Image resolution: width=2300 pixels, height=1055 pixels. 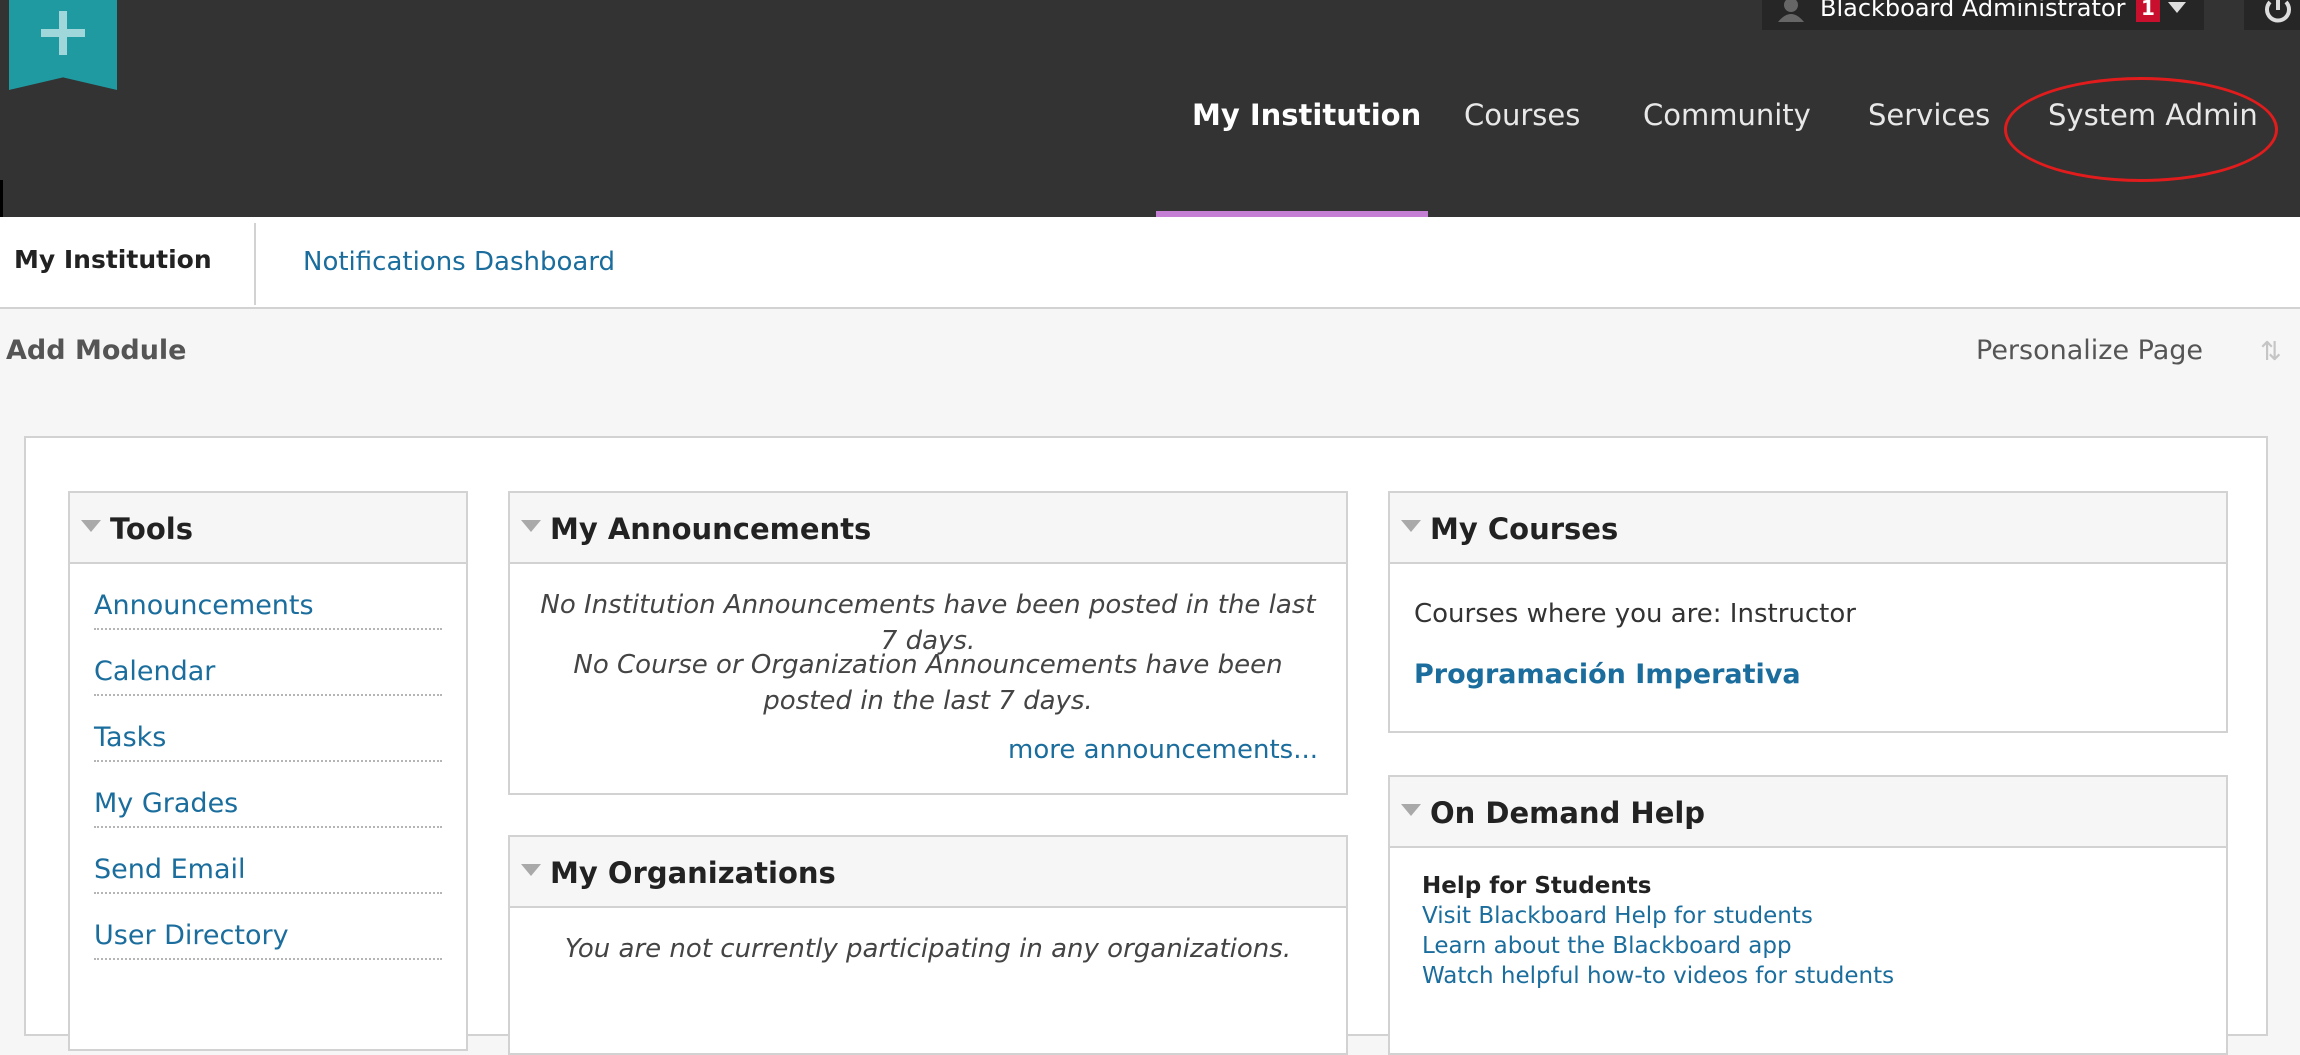 What do you see at coordinates (268, 795) in the screenshot?
I see `list-item: My Grades` at bounding box center [268, 795].